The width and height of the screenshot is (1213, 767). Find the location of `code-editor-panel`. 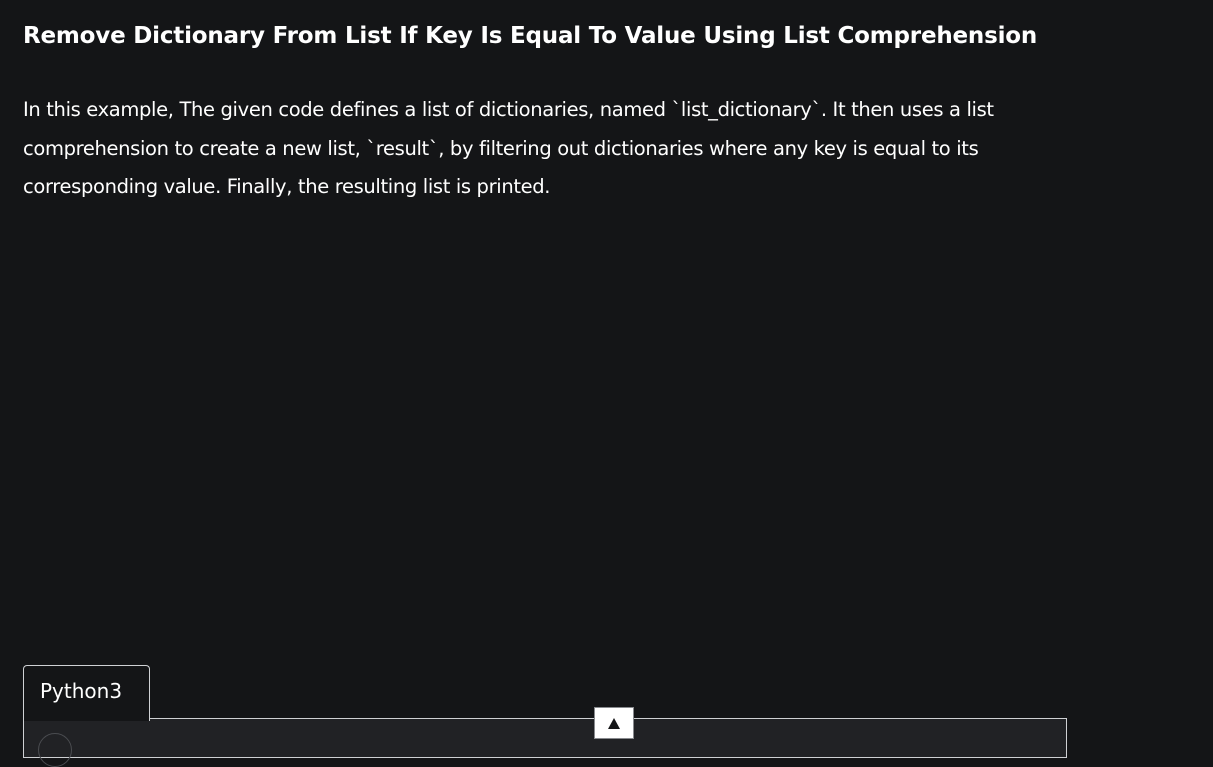

code-editor-panel is located at coordinates (545, 742).